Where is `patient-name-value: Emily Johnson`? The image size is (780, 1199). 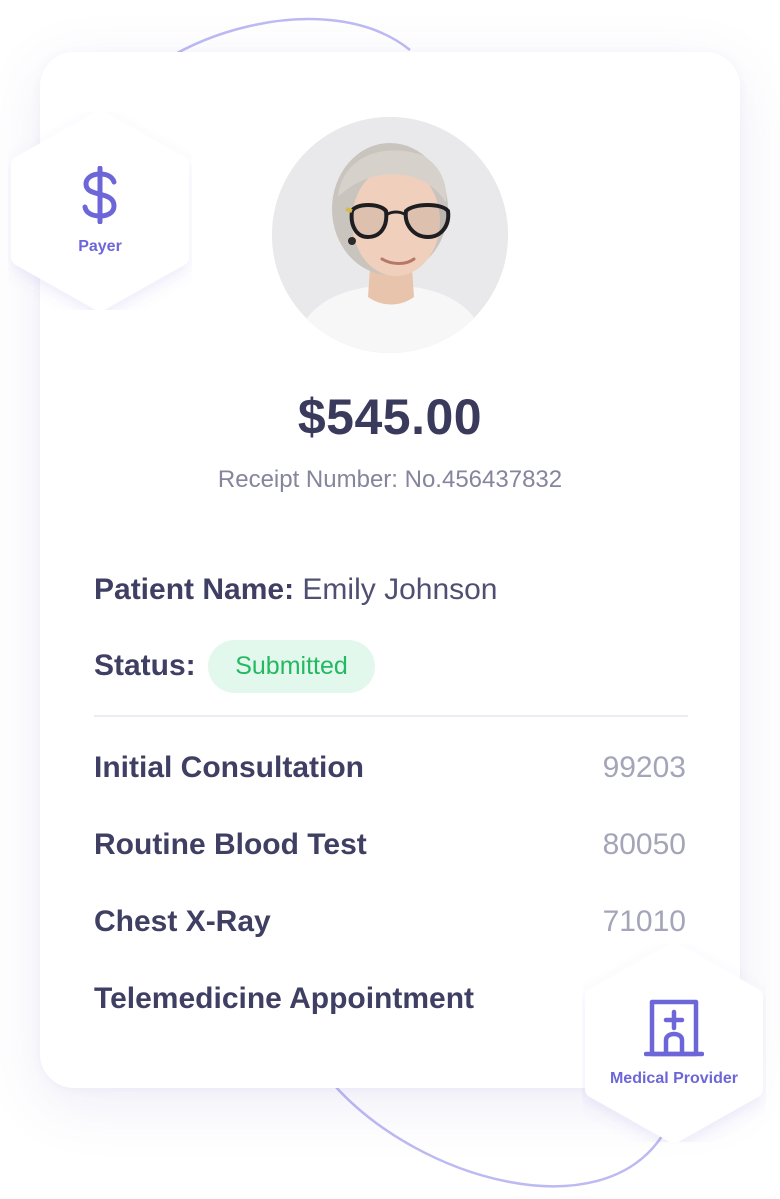
patient-name-value: Emily Johnson is located at coordinates (400, 589).